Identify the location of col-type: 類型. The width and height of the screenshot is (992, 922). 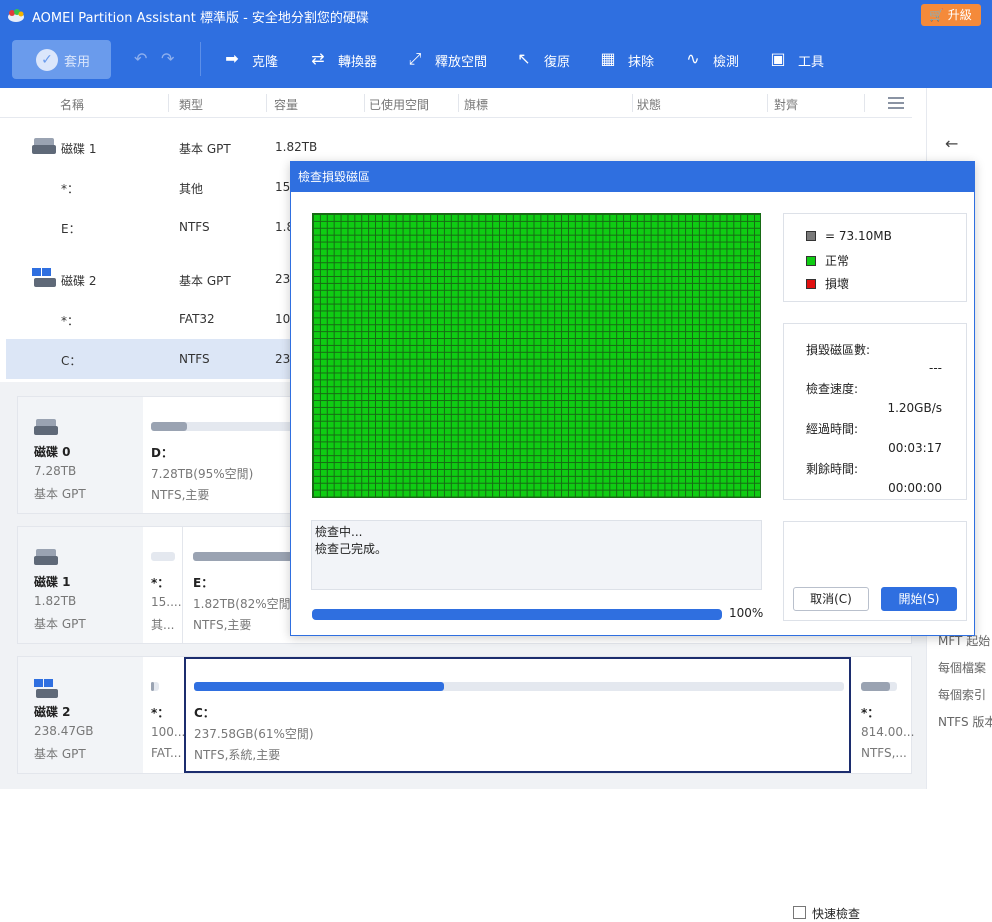
(191, 104).